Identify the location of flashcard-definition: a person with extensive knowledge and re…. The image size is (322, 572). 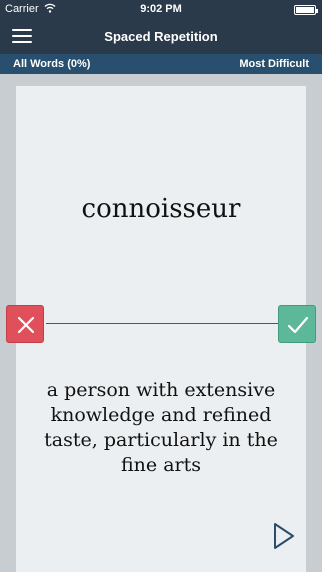
(161, 427).